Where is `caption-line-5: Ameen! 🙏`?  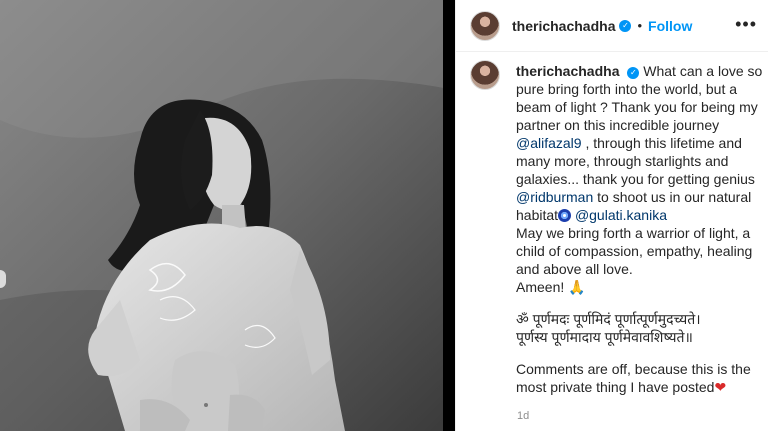 caption-line-5: Ameen! 🙏 is located at coordinates (551, 287).